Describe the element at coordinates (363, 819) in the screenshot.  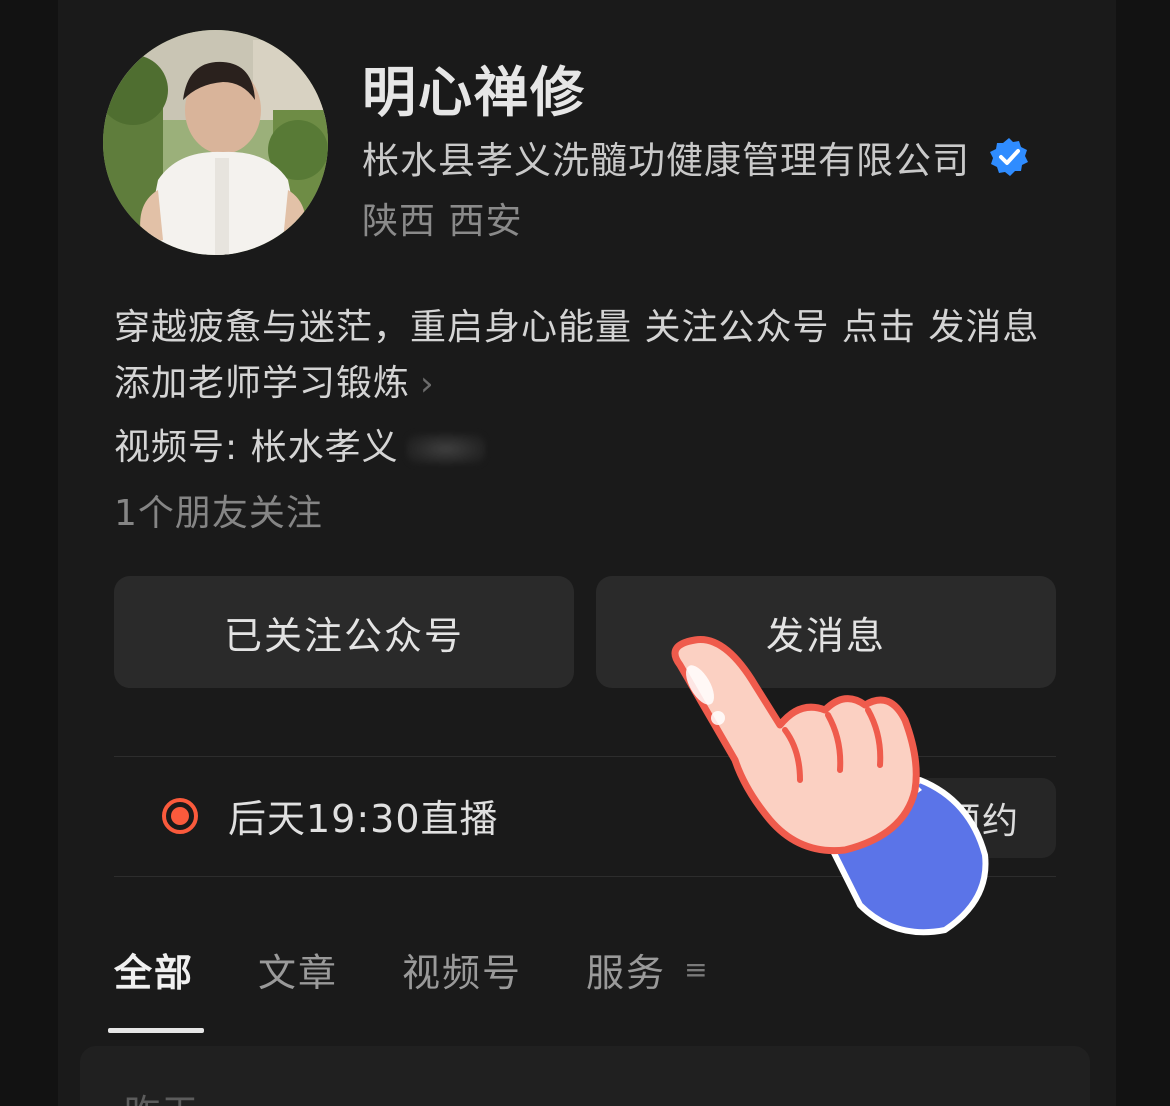
I see `live-time-text: 后天19:30直播` at that location.